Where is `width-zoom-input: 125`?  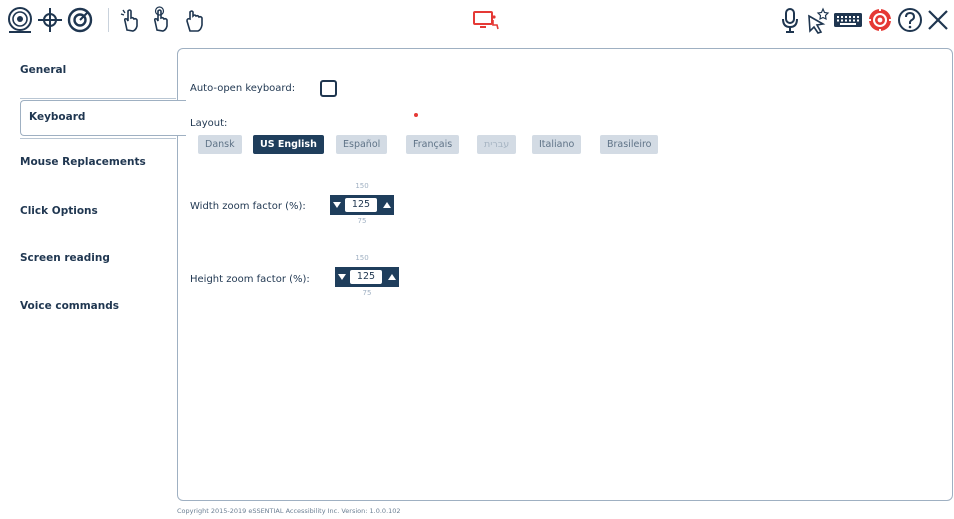 width-zoom-input: 125 is located at coordinates (361, 205).